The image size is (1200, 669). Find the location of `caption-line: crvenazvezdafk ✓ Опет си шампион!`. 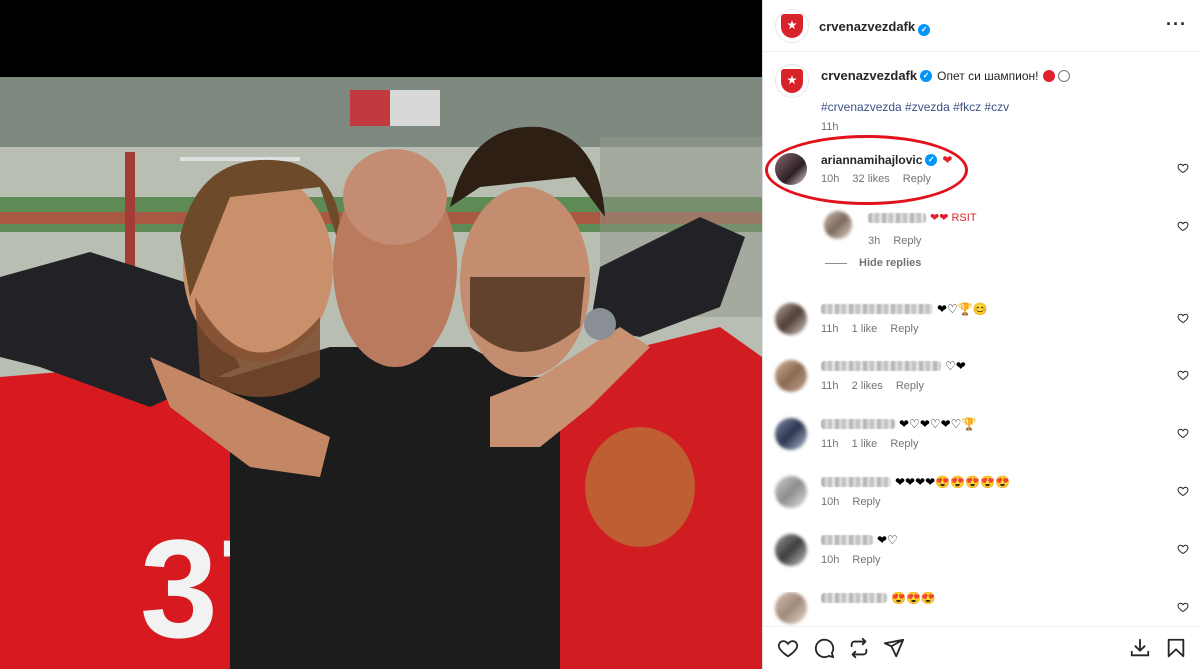

caption-line: crvenazvezdafk ✓ Опет си шампион! is located at coordinates (945, 75).